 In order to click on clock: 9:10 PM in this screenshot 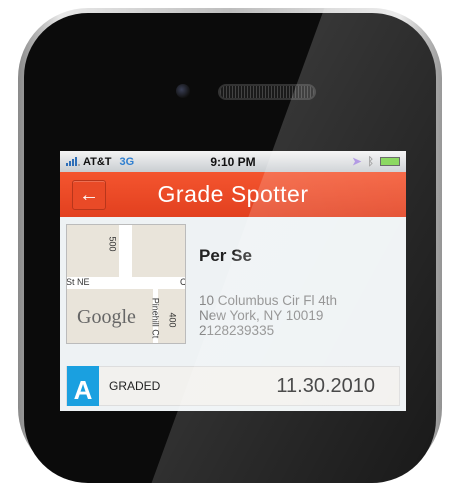, I will do `click(233, 161)`.